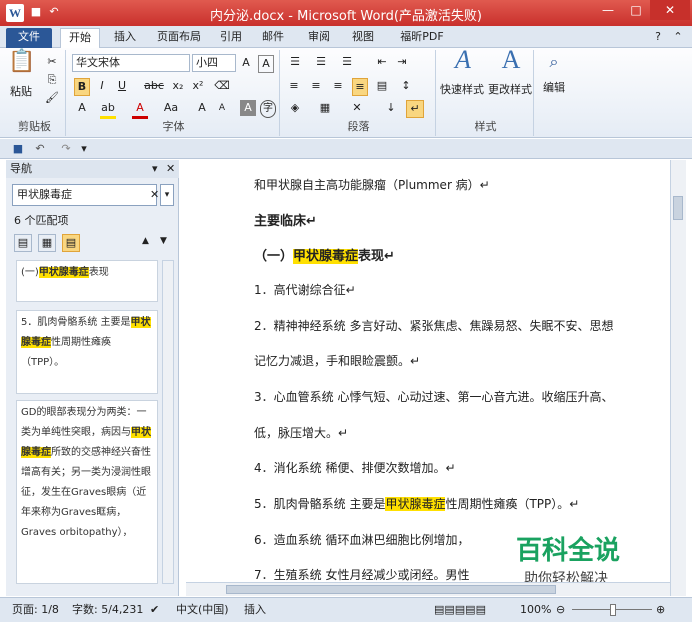 This screenshot has width=692, height=622. What do you see at coordinates (319, 38) in the screenshot?
I see `tab-review: 审阅` at bounding box center [319, 38].